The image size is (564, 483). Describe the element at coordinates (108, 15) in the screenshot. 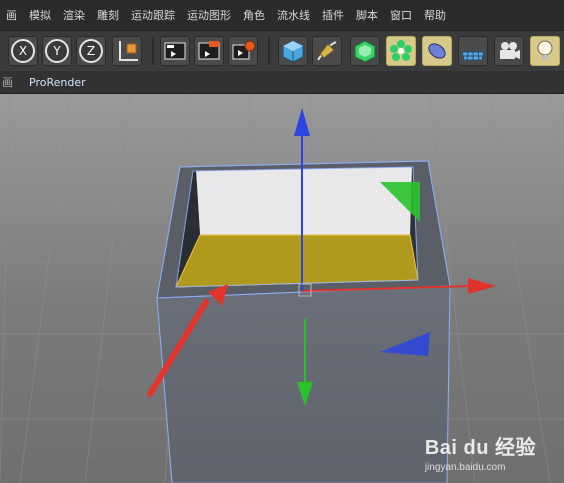

I see `menu-item-sculpt: 雕刻` at that location.